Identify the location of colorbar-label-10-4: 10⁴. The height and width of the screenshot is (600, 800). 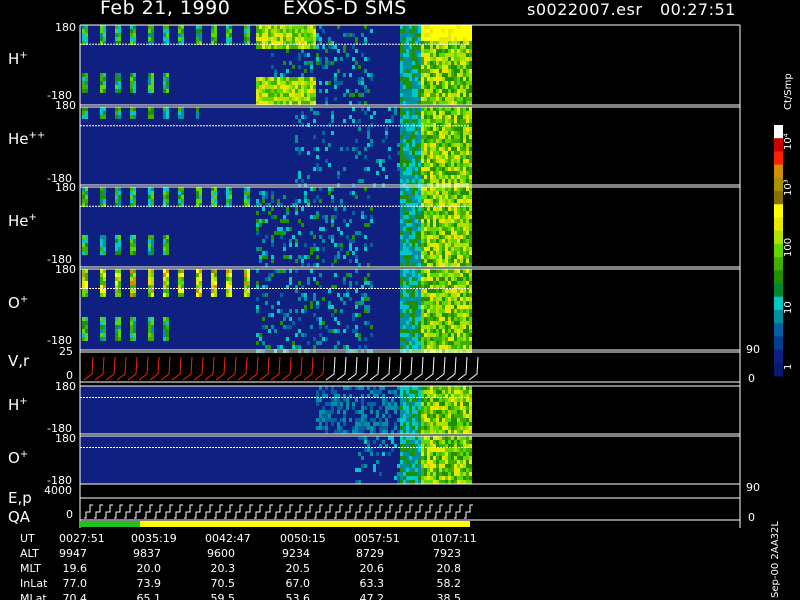
(788, 141).